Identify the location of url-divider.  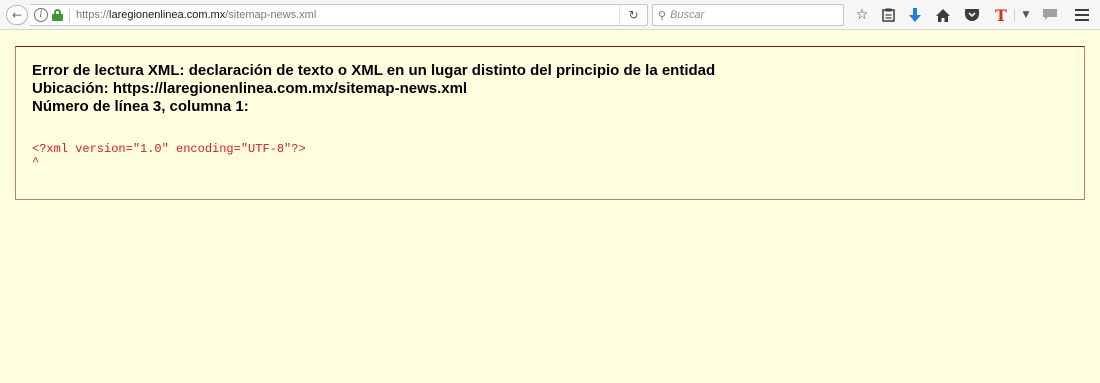
(69, 15).